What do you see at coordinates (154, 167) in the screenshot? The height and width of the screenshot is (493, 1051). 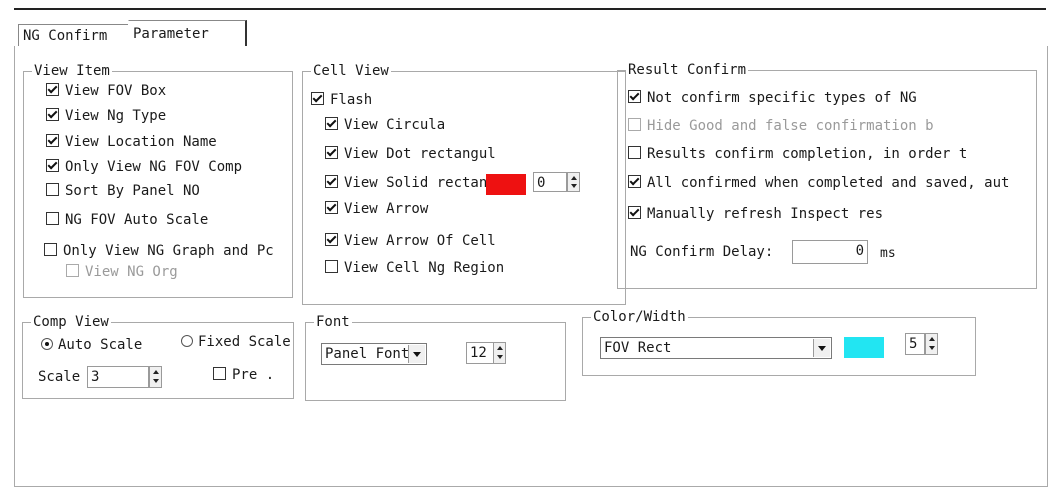 I see `checkbox-label: Only View NG FOV Comp` at bounding box center [154, 167].